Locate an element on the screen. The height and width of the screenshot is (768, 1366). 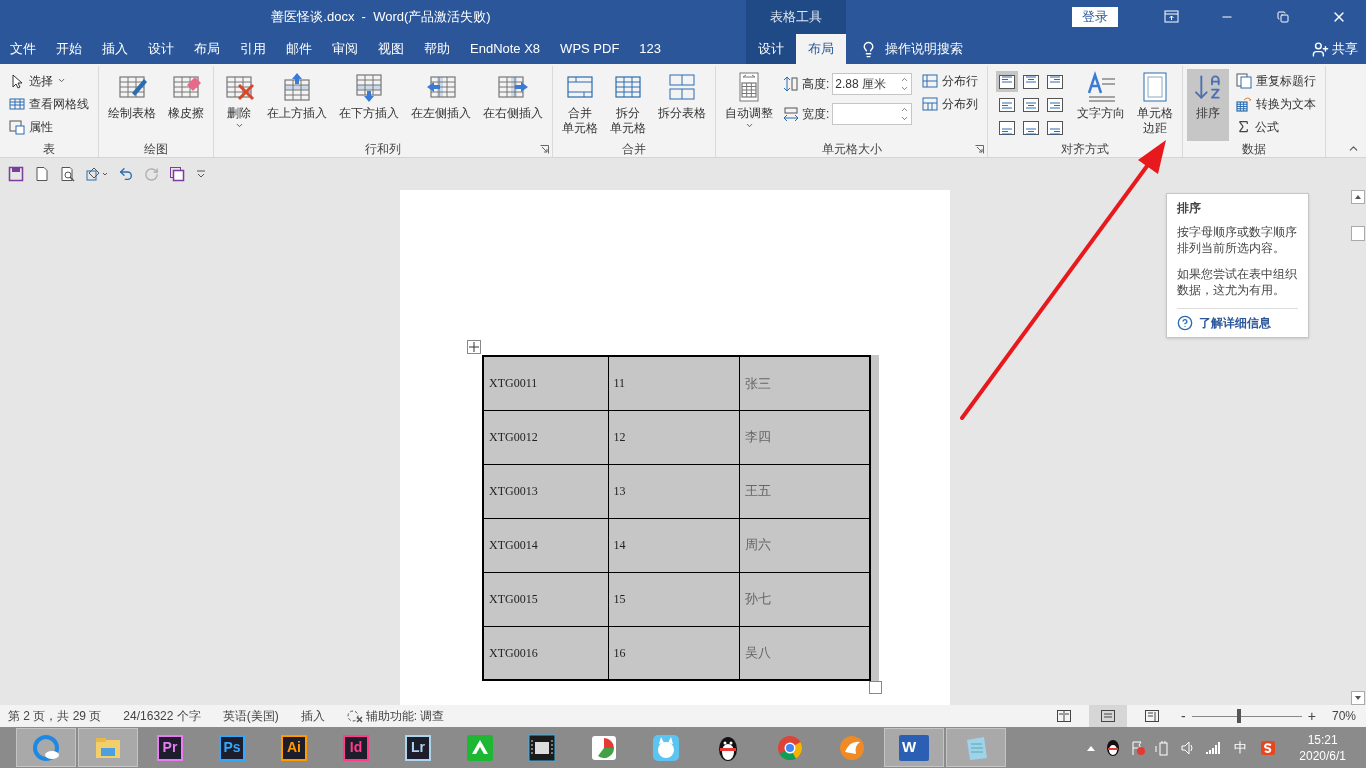
shapes-icon is located at coordinates (97, 174).